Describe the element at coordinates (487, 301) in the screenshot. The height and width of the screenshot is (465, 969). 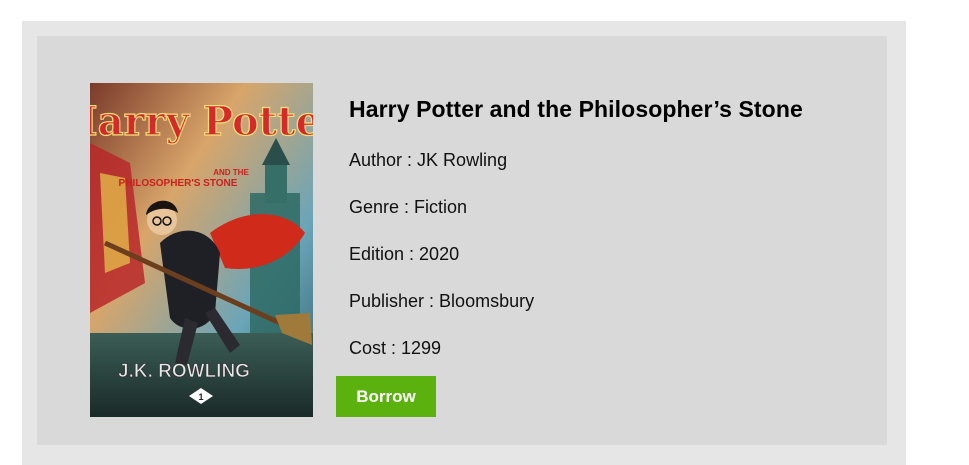
I see `publisher-value: Bloomsbury` at that location.